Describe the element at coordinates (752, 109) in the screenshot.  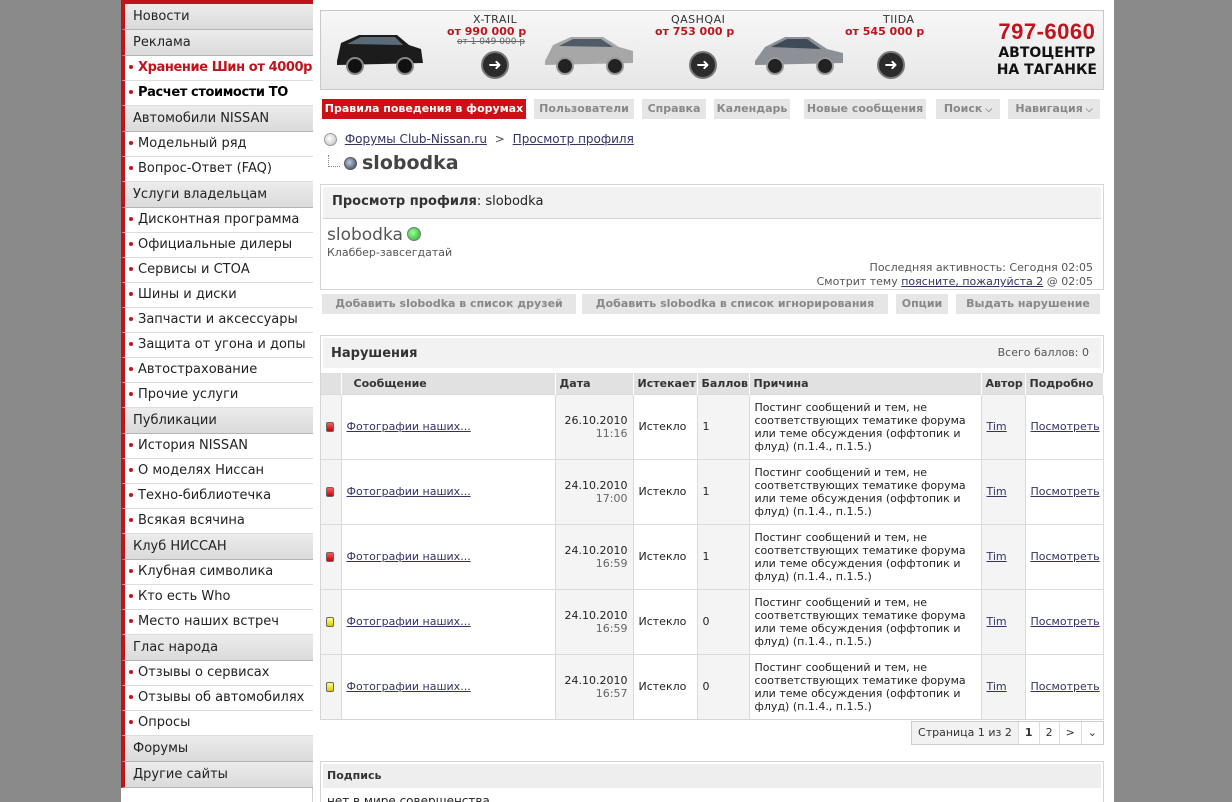
I see `nav-calendar: Календарь` at that location.